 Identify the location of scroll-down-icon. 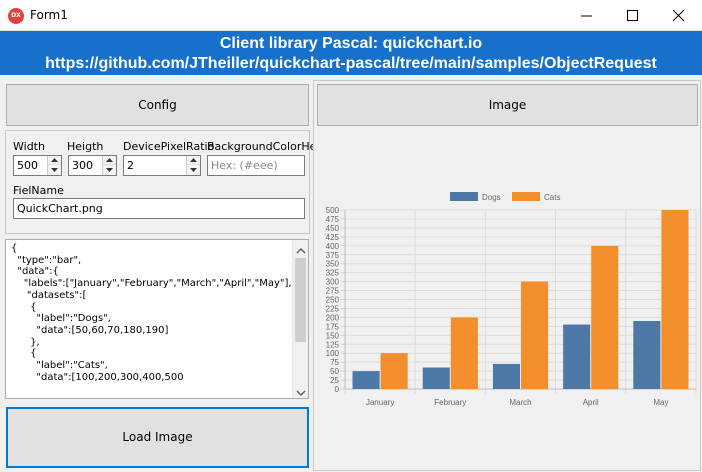
(301, 391).